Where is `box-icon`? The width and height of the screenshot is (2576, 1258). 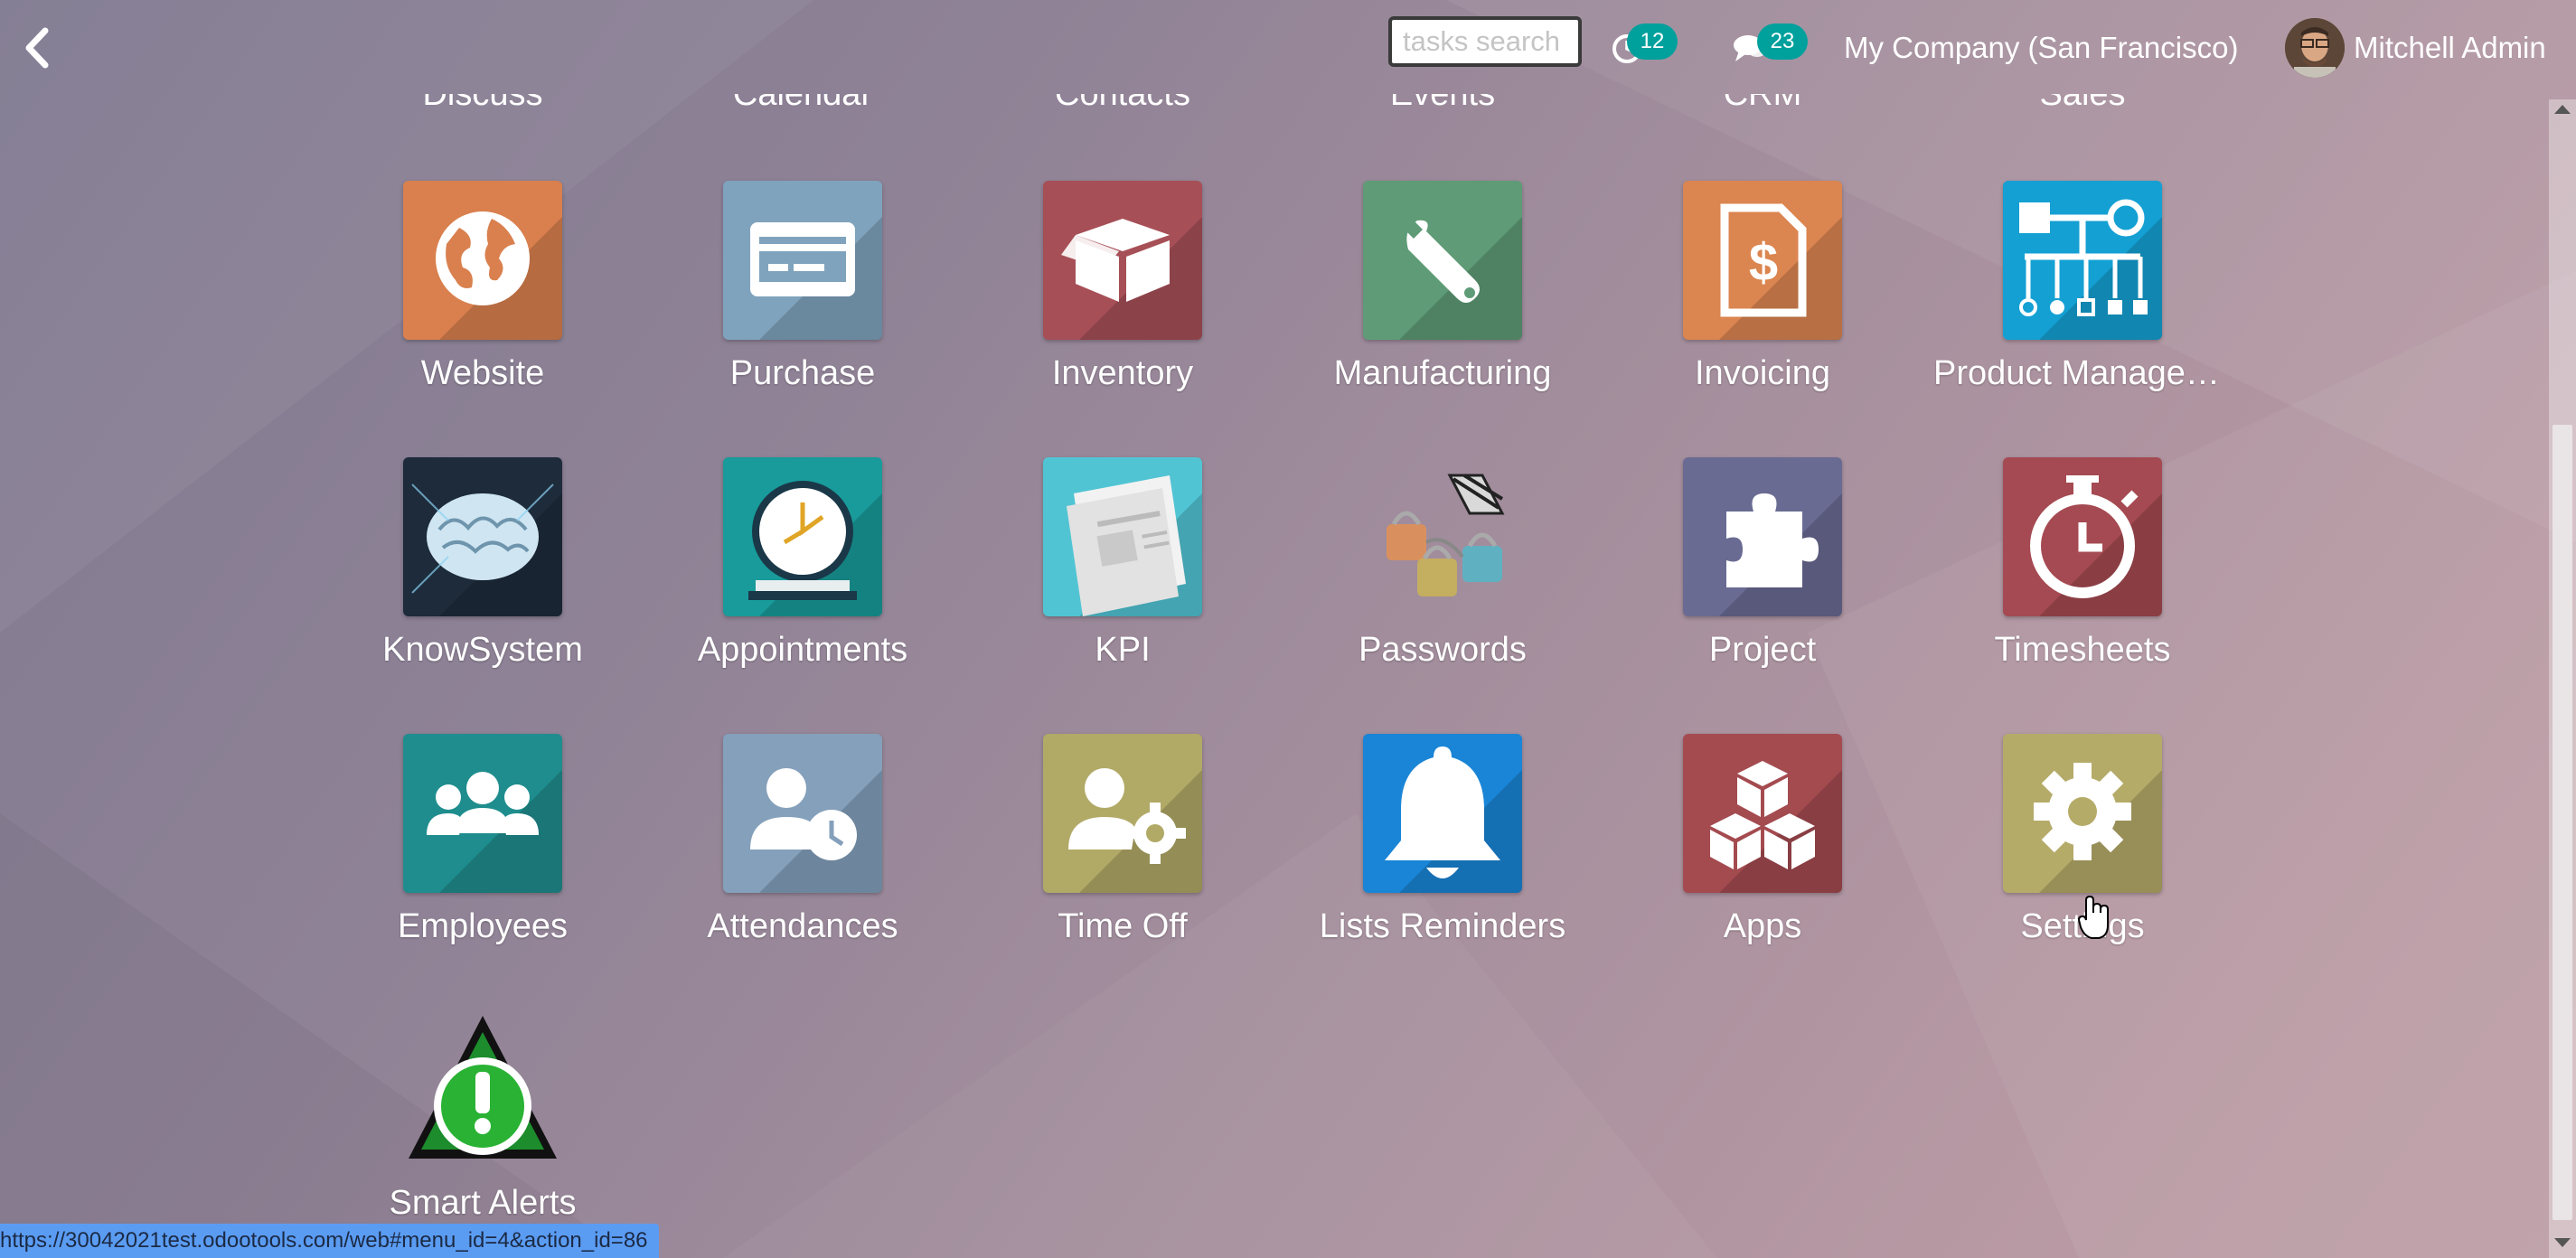 box-icon is located at coordinates (1122, 260).